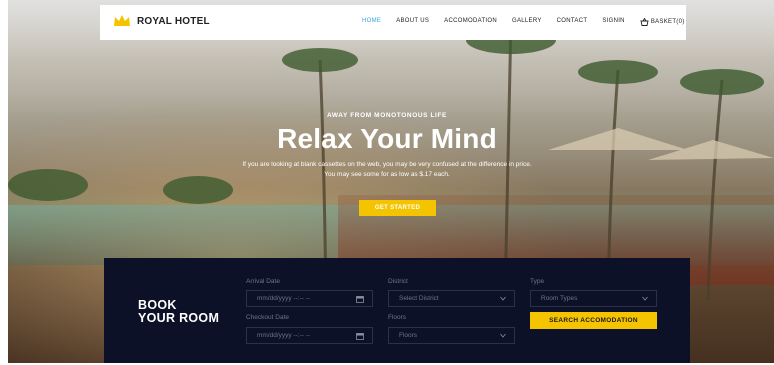  I want to click on nav-home: HOME, so click(371, 22).